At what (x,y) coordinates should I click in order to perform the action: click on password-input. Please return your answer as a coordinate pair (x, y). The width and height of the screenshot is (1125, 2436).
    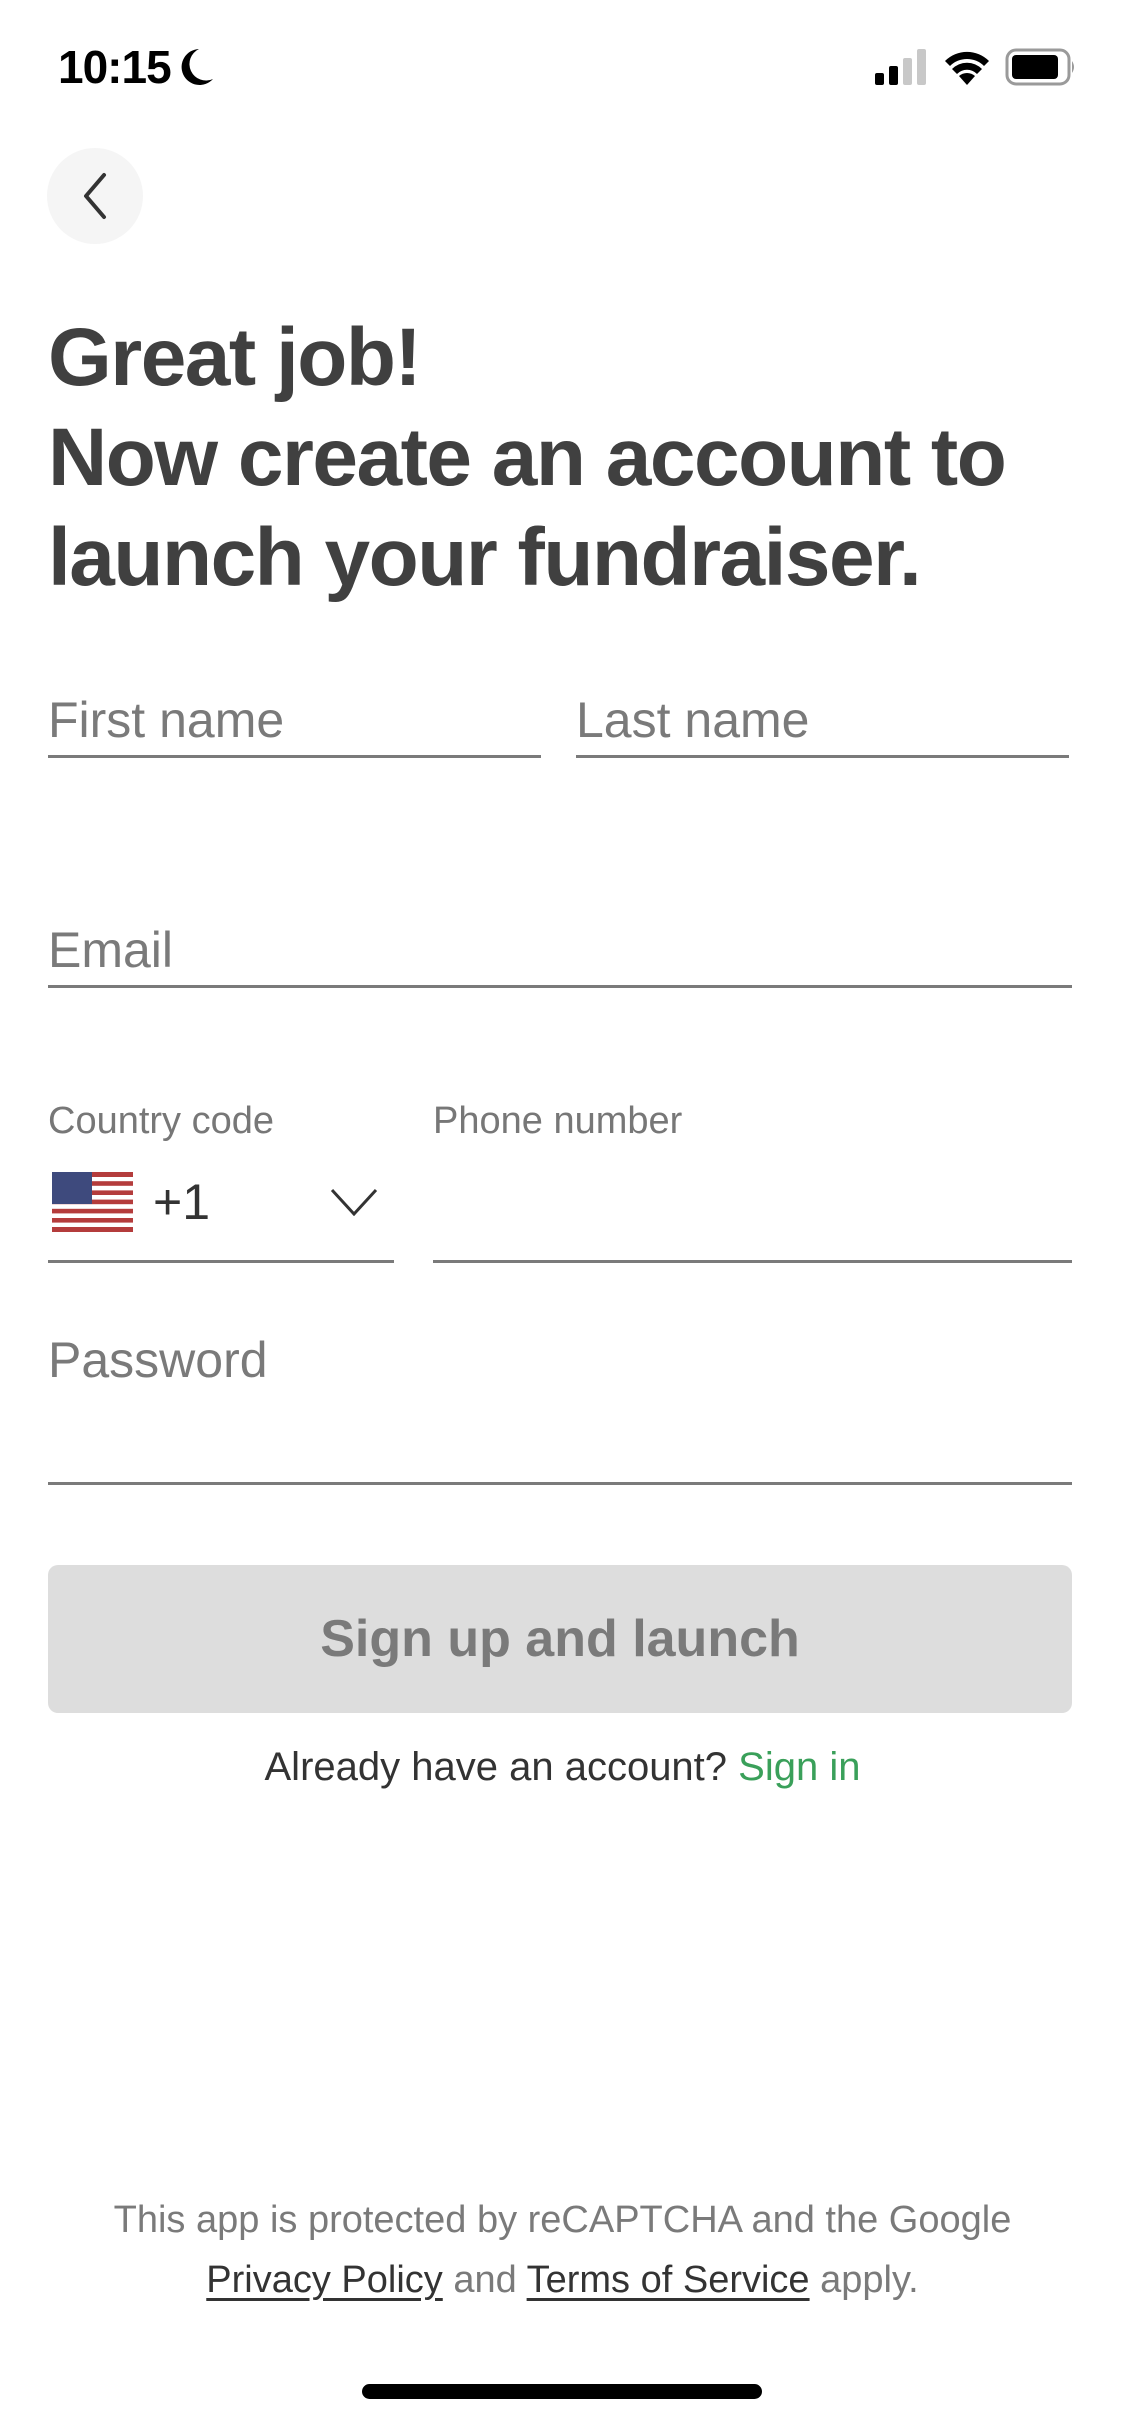
    Looking at the image, I should click on (560, 1360).